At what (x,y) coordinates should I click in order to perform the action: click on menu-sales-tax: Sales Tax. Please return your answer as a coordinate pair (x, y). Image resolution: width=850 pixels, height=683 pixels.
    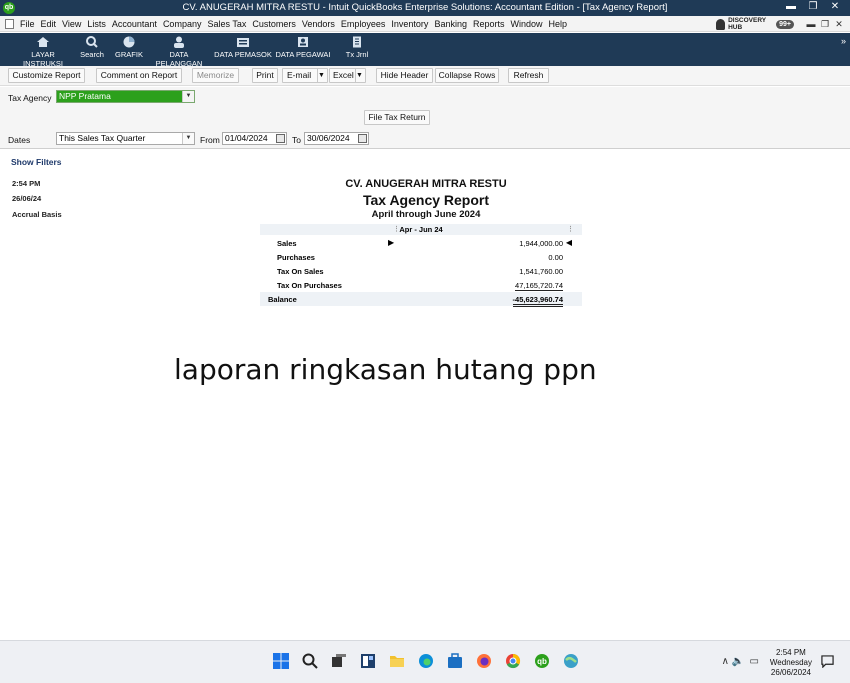
    Looking at the image, I should click on (226, 24).